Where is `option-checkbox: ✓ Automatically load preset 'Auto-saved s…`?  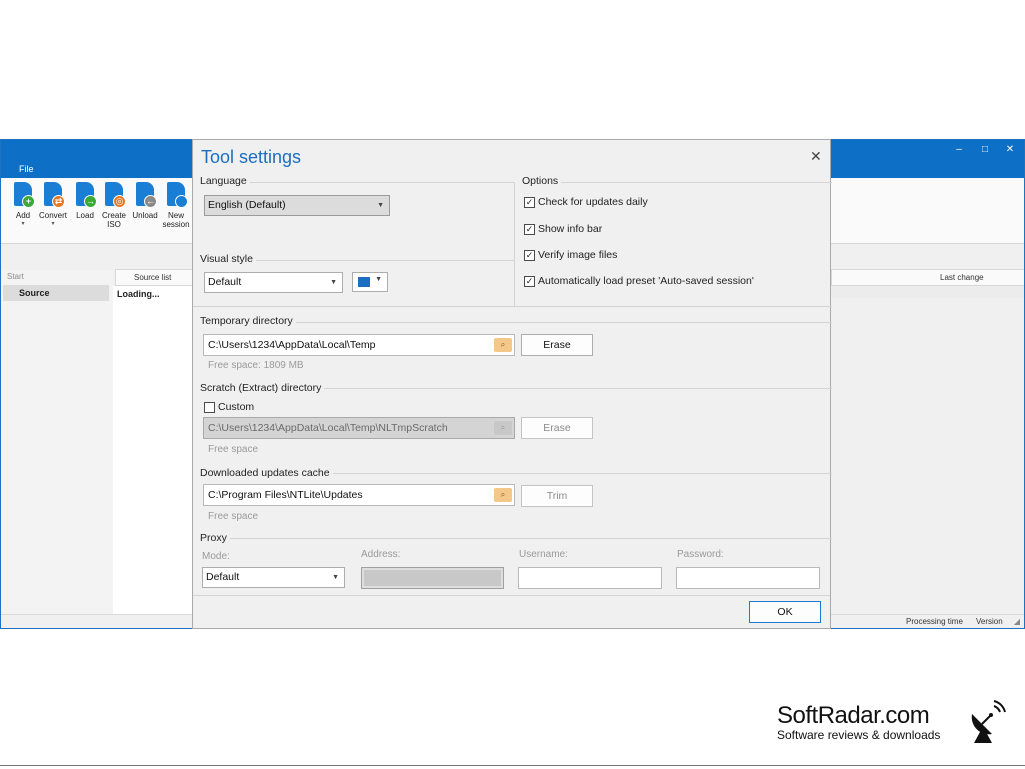
option-checkbox: ✓ Automatically load preset 'Auto-saved s… is located at coordinates (639, 281).